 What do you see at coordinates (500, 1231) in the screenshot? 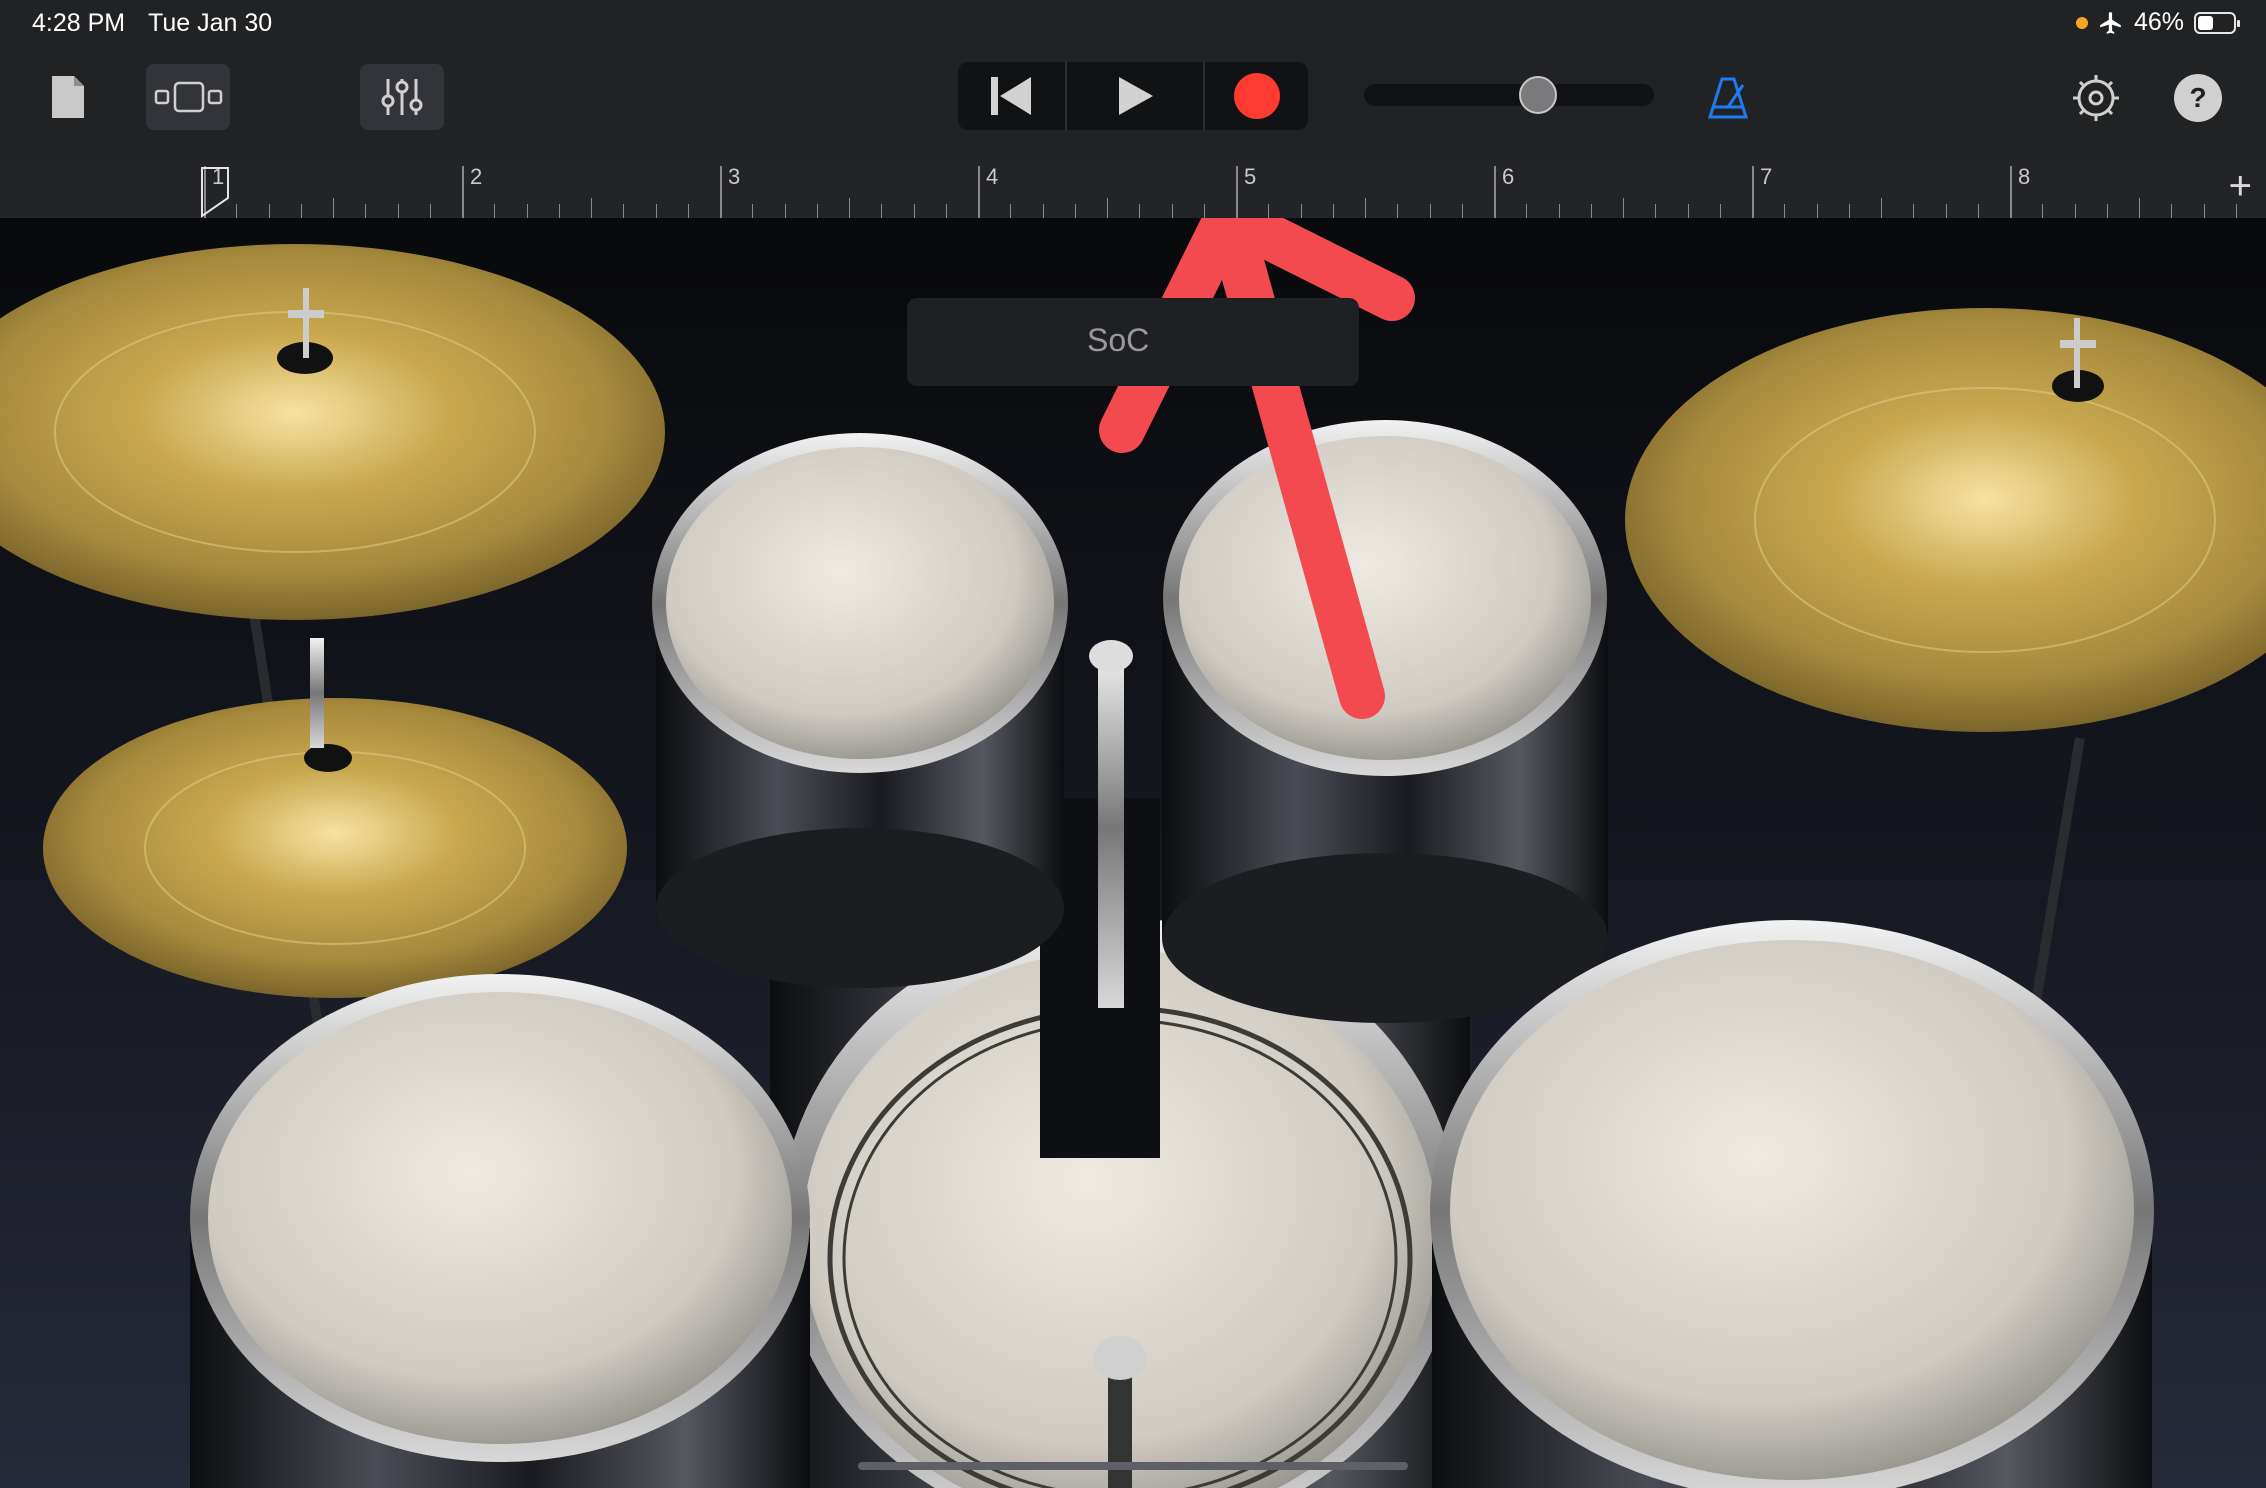
I see `floor-tom-left` at bounding box center [500, 1231].